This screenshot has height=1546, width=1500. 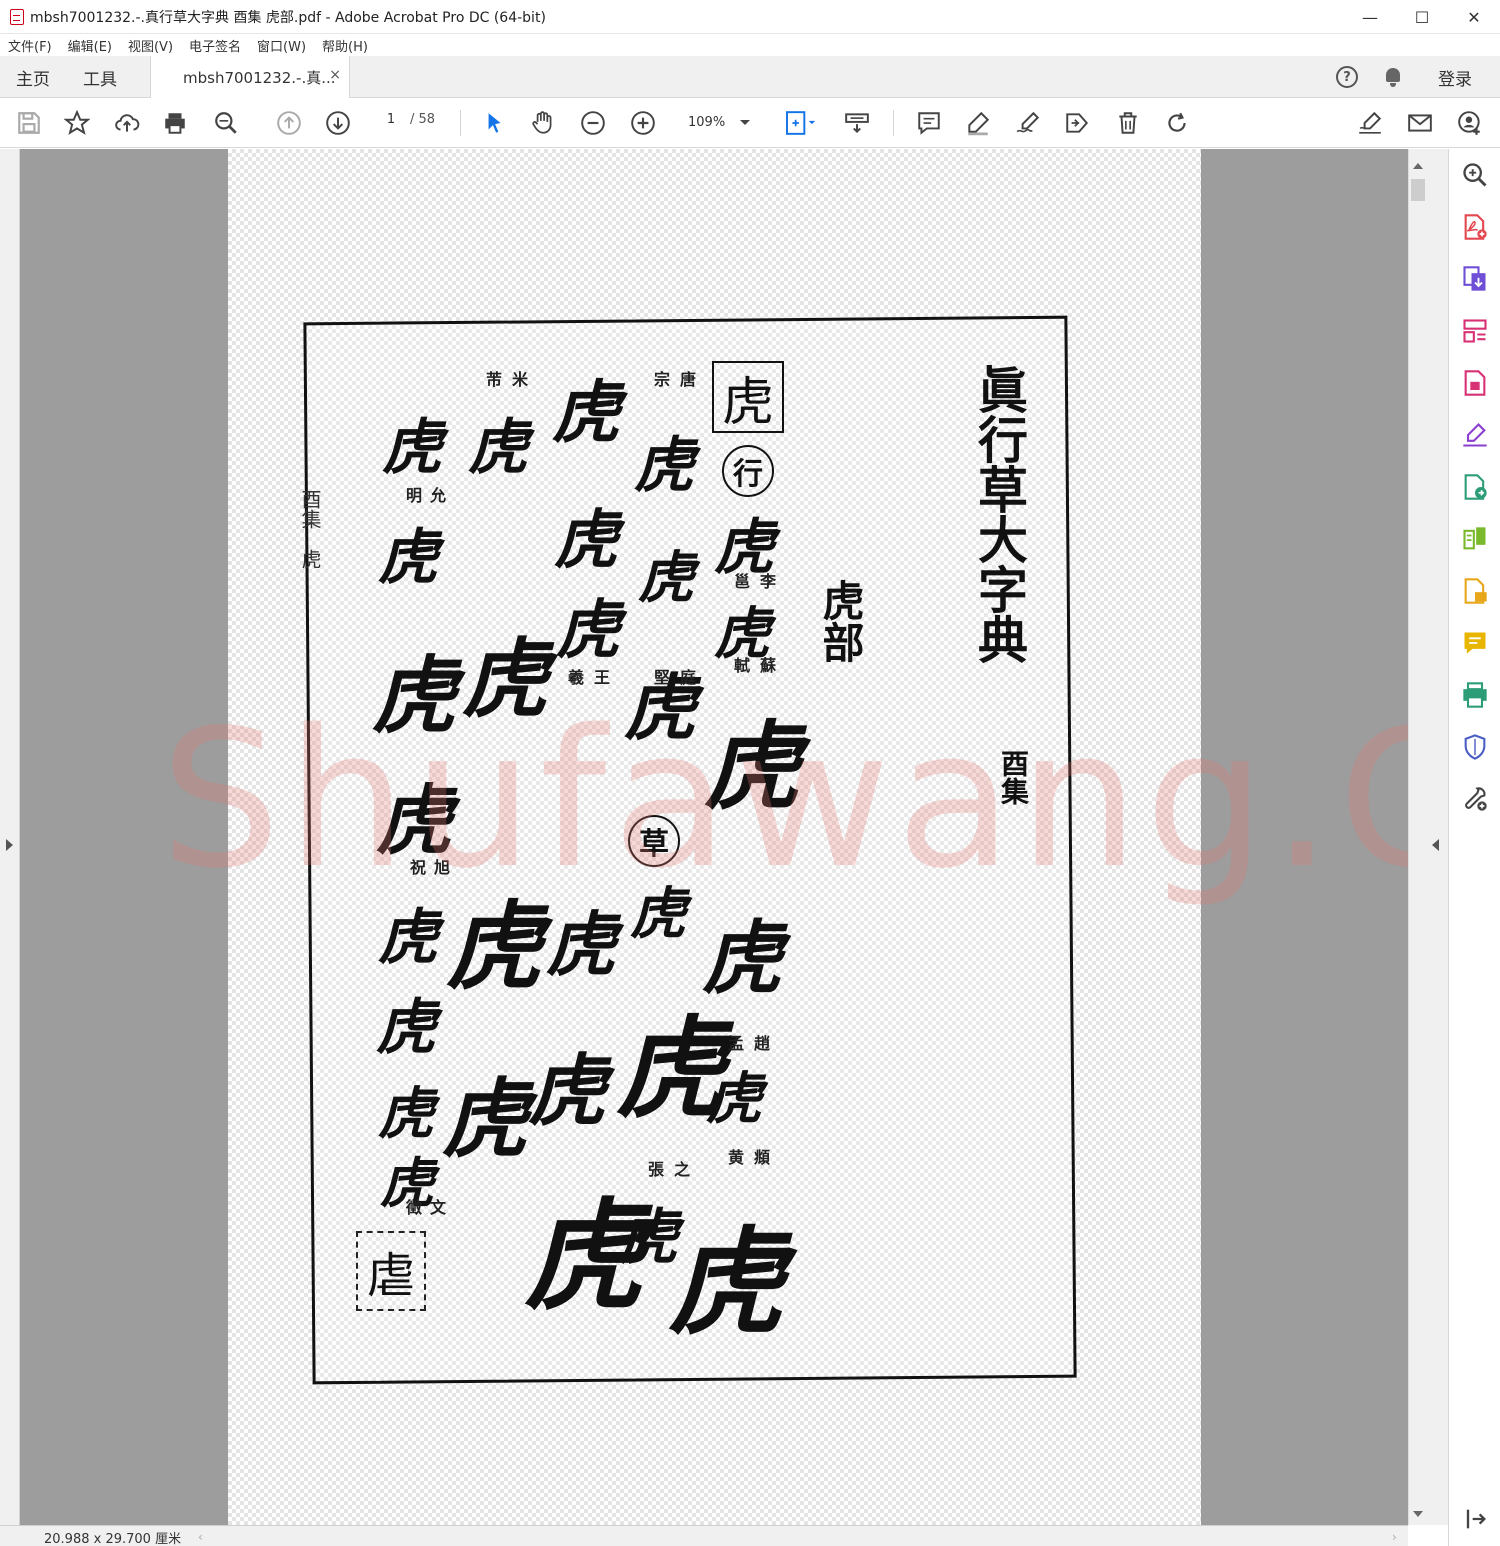 I want to click on attribution-note: 王, so click(x=600, y=677).